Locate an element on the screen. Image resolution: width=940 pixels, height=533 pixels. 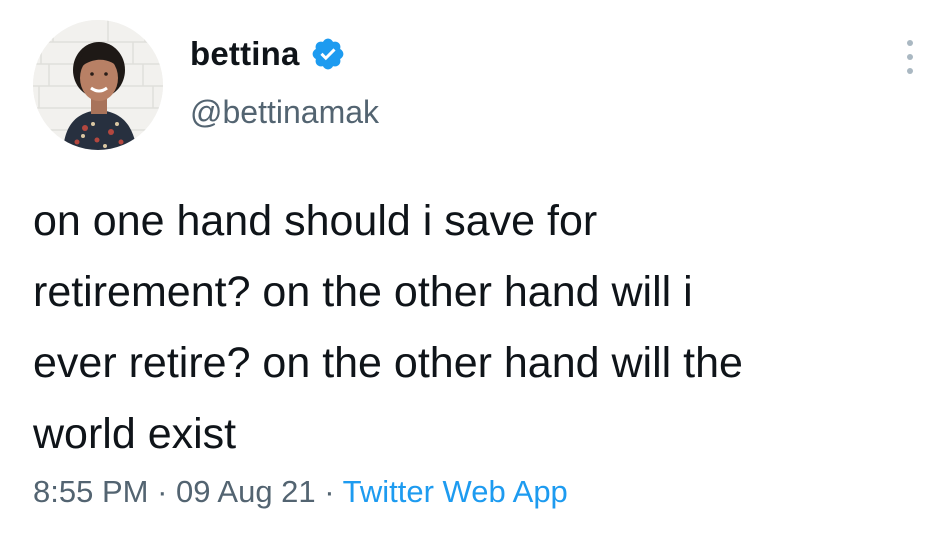
tweet-time: 8:55 PM is located at coordinates (90, 491).